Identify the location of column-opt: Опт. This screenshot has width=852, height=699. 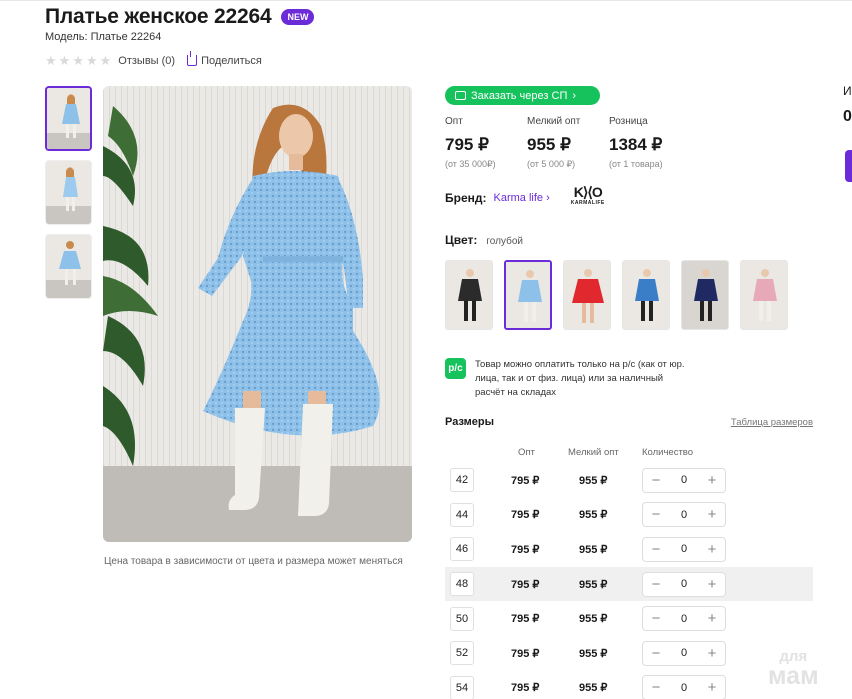
(526, 452).